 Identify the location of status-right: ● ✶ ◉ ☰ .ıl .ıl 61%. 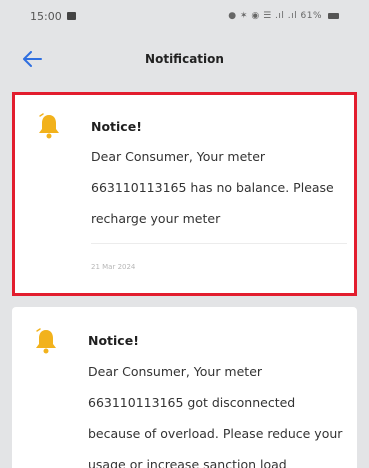
(283, 16).